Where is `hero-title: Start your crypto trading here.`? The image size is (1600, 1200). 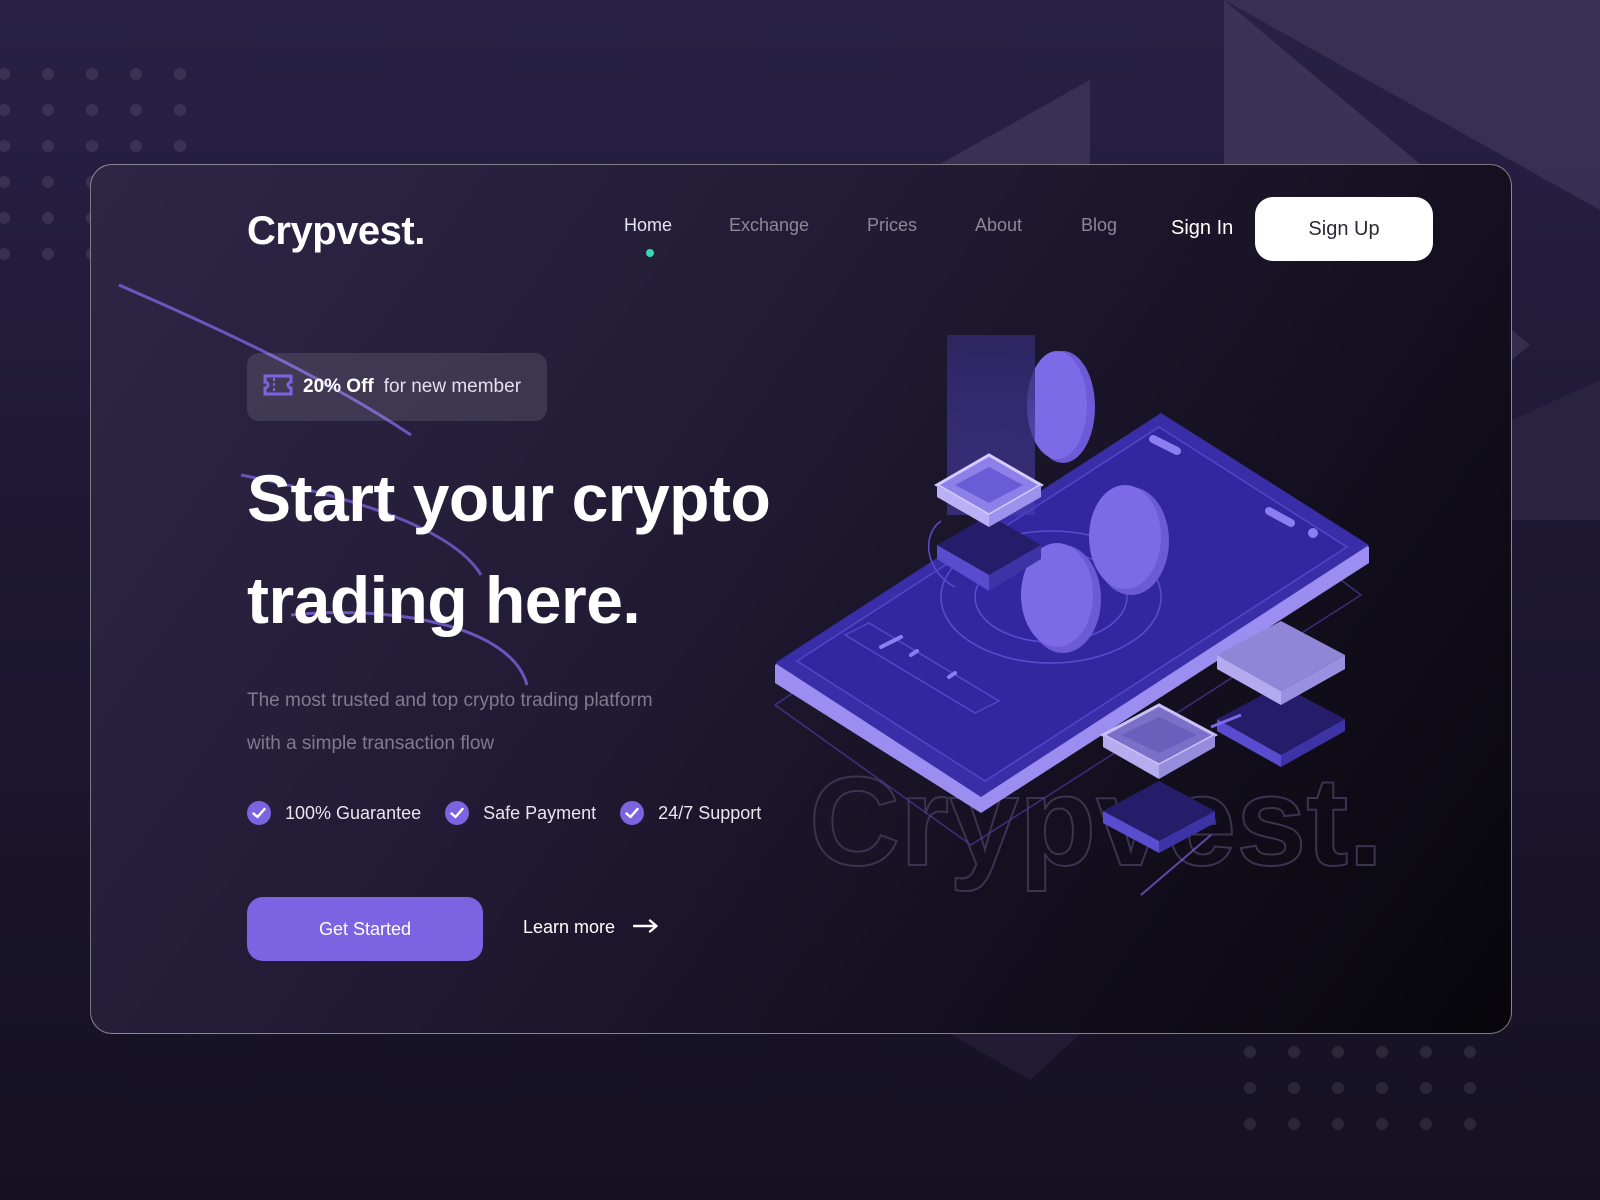 hero-title: Start your crypto trading here. is located at coordinates (509, 549).